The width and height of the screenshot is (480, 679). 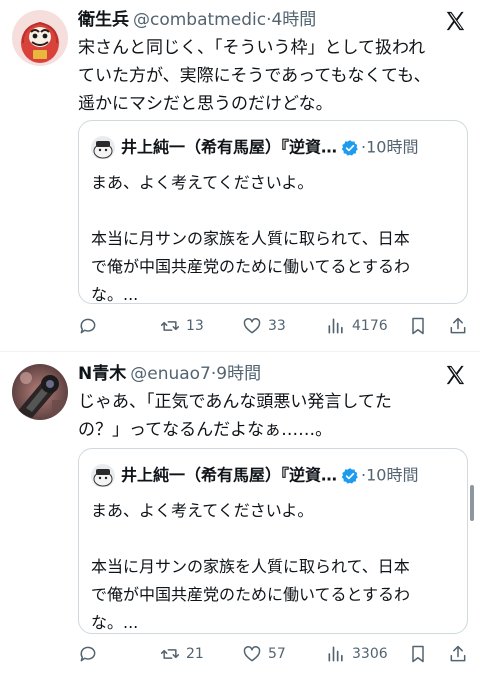 What do you see at coordinates (195, 654) in the screenshot?
I see `repost-count: 21` at bounding box center [195, 654].